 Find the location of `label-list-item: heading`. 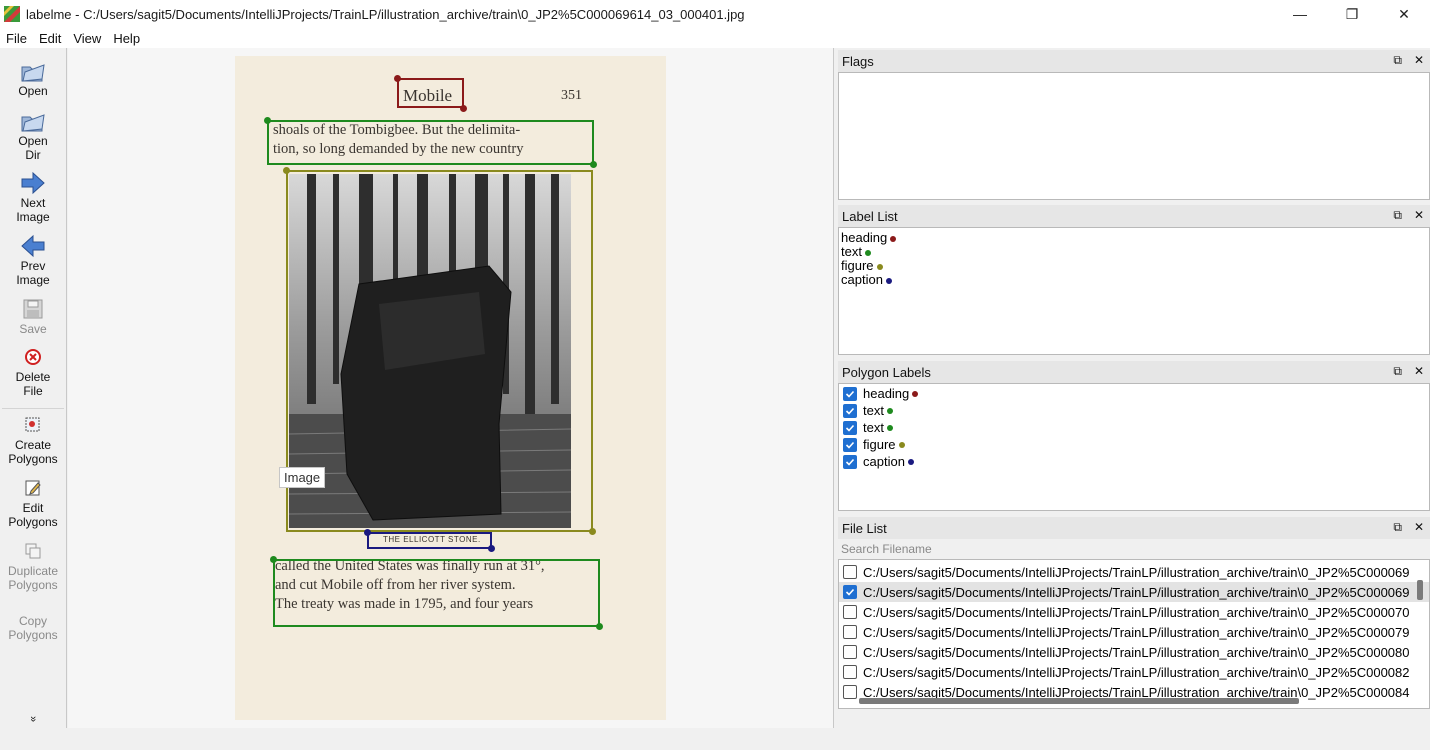

label-list-item: heading is located at coordinates (1134, 238).